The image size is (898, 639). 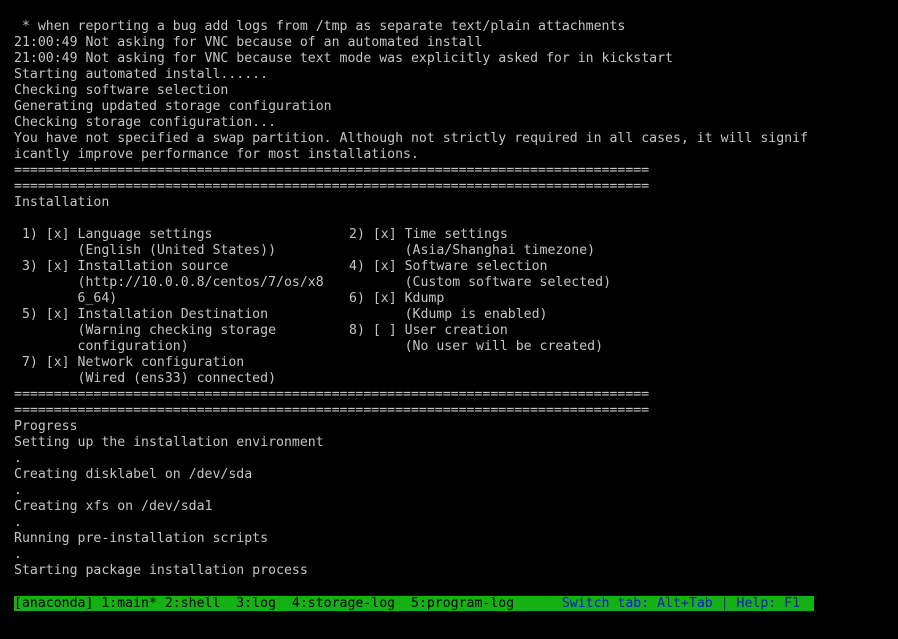 What do you see at coordinates (428, 331) in the screenshot?
I see `user-creation-option: 8) [ ] User creation` at bounding box center [428, 331].